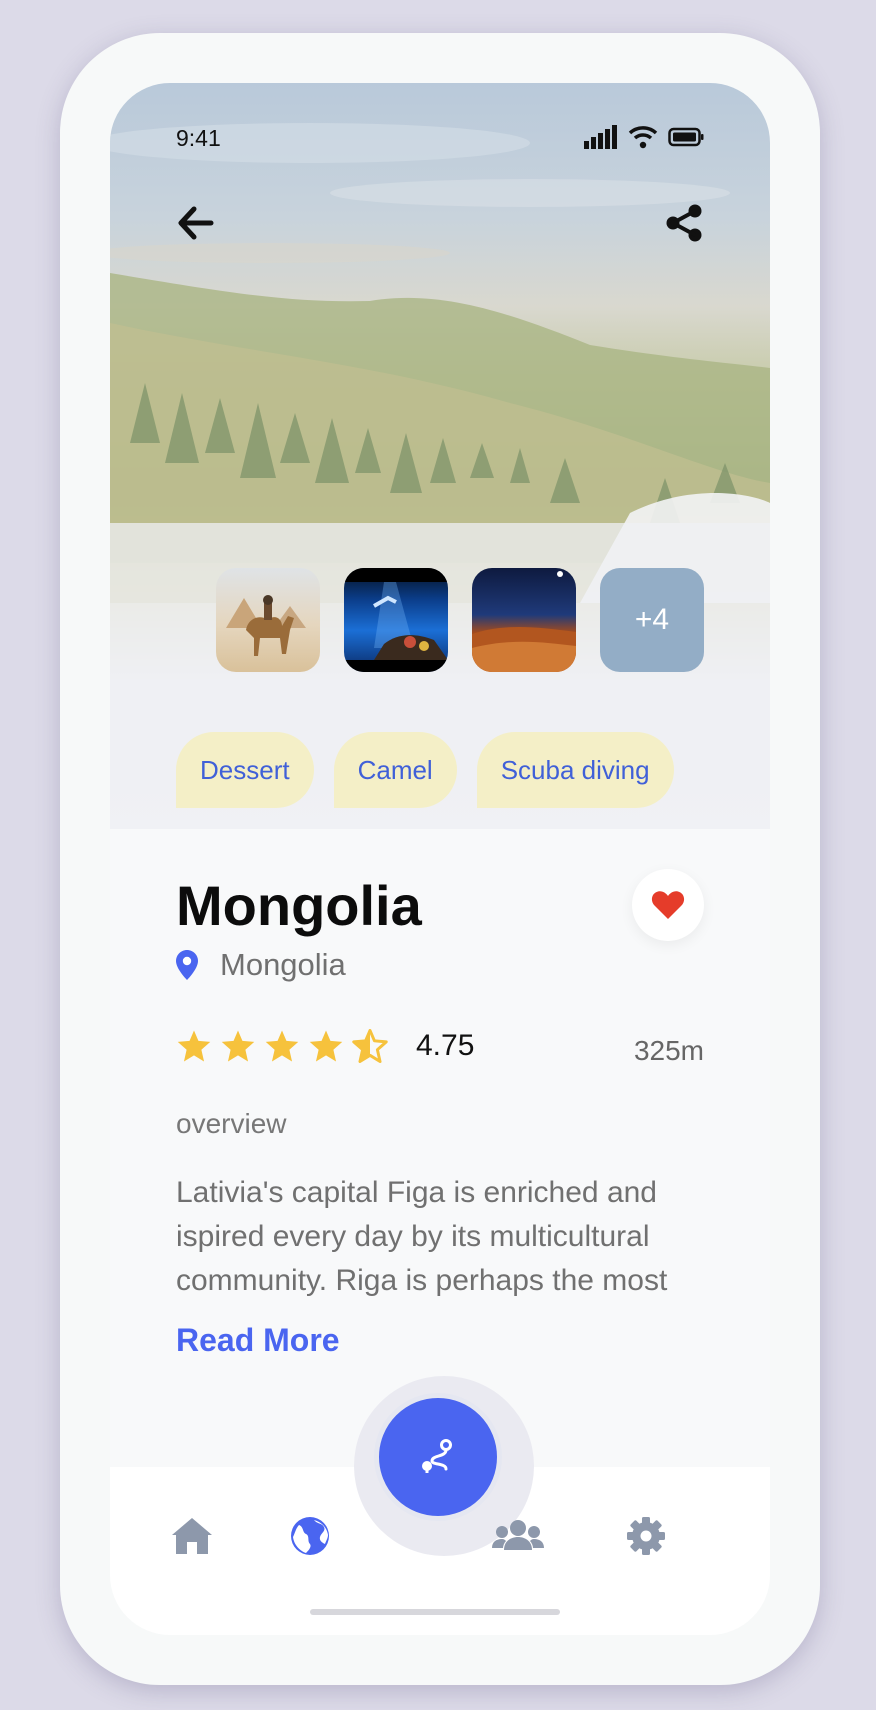 This screenshot has height=1710, width=876. I want to click on arrow-left-icon, so click(196, 223).